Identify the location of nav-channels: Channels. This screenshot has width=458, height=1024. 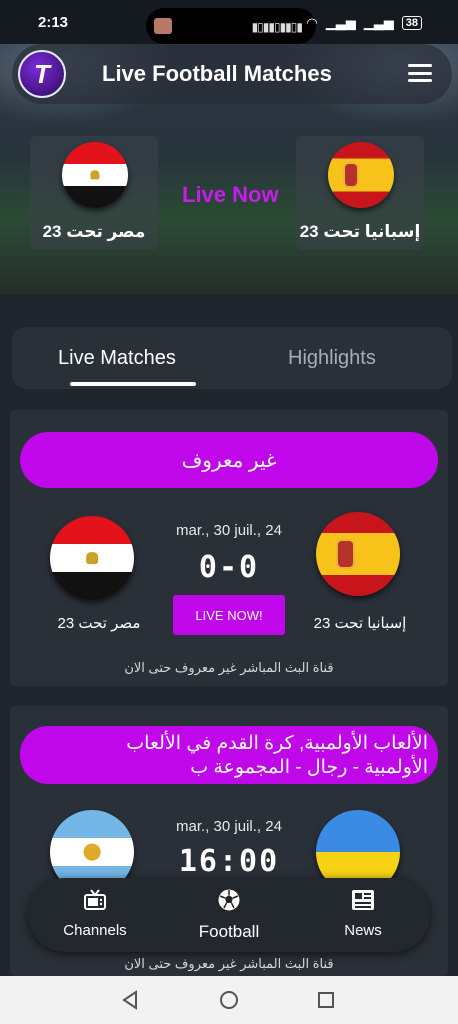
(95, 912).